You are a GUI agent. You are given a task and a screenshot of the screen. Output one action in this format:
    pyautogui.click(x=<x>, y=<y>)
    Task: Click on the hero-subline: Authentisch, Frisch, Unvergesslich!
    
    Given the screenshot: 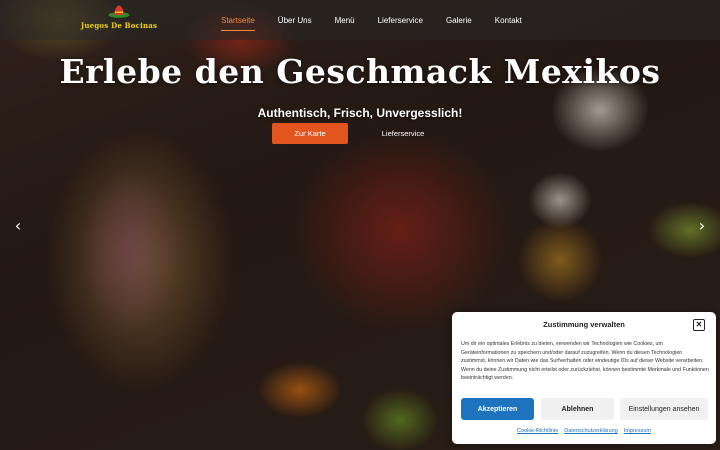 What is the action you would take?
    pyautogui.click(x=360, y=113)
    